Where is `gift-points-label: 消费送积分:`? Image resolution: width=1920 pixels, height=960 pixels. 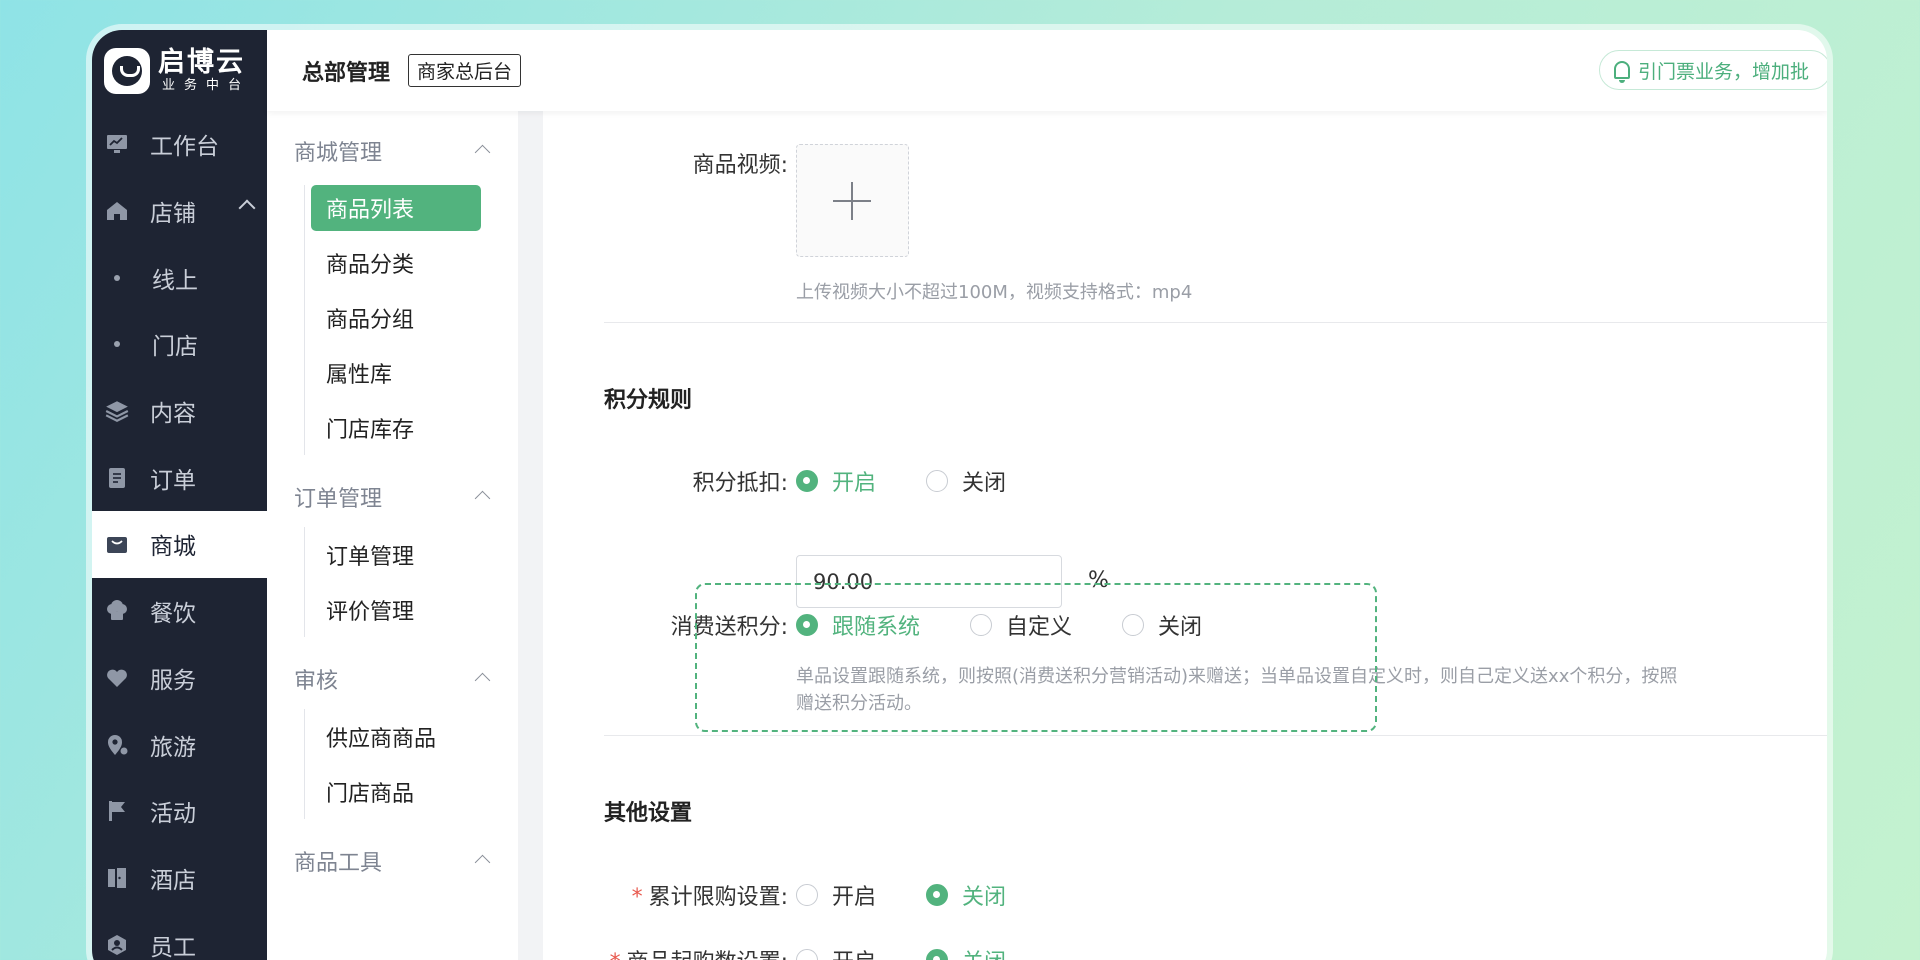
gift-points-label: 消费送积分: is located at coordinates (729, 627).